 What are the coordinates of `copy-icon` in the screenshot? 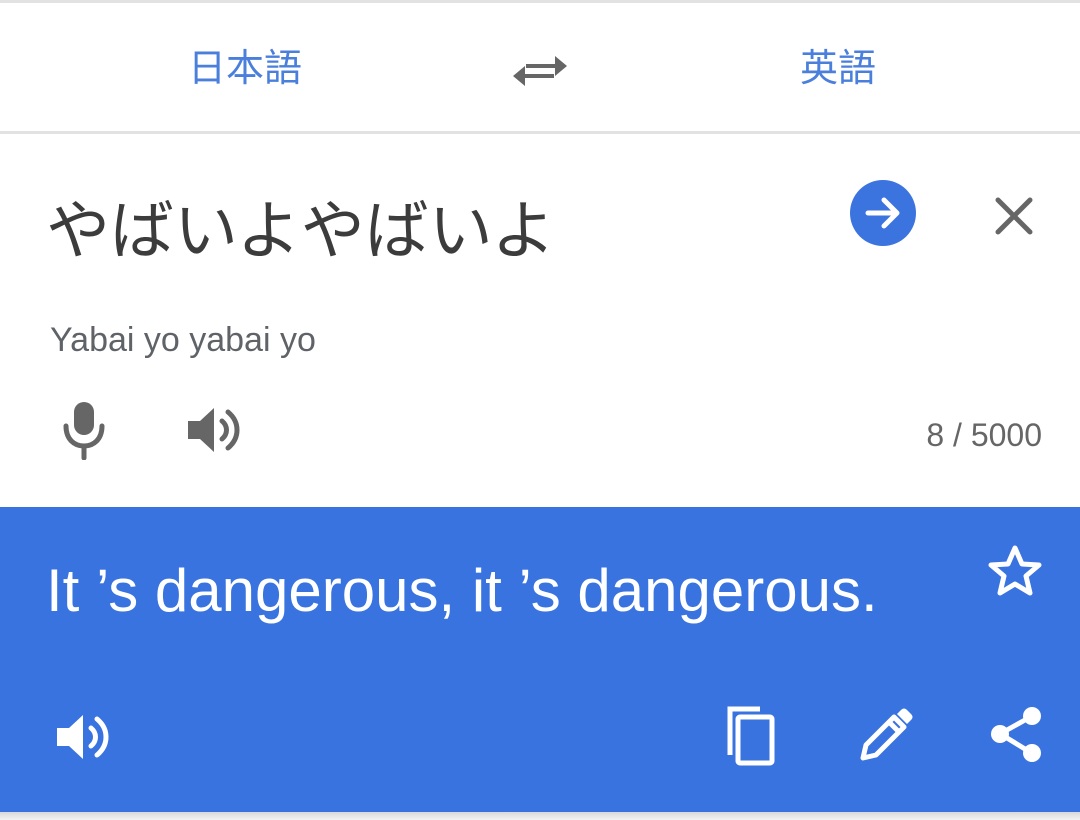 It's located at (751, 736).